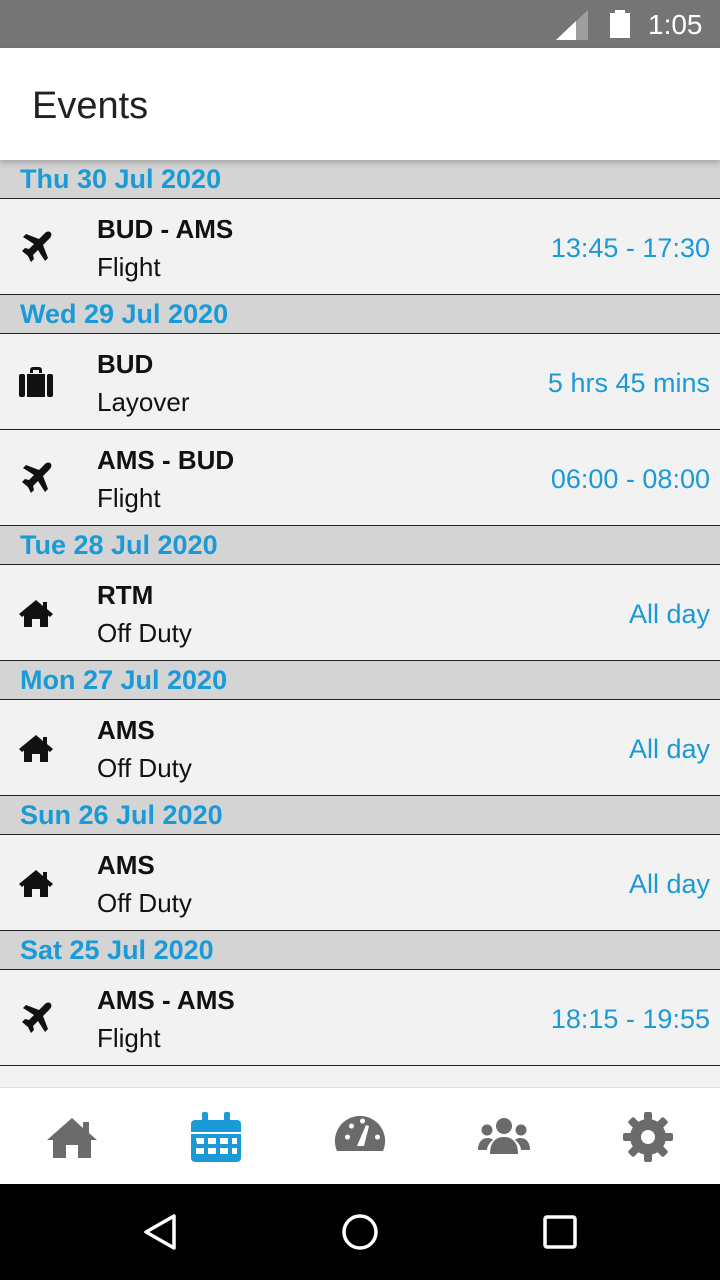  What do you see at coordinates (572, 25) in the screenshot?
I see `signal-icon` at bounding box center [572, 25].